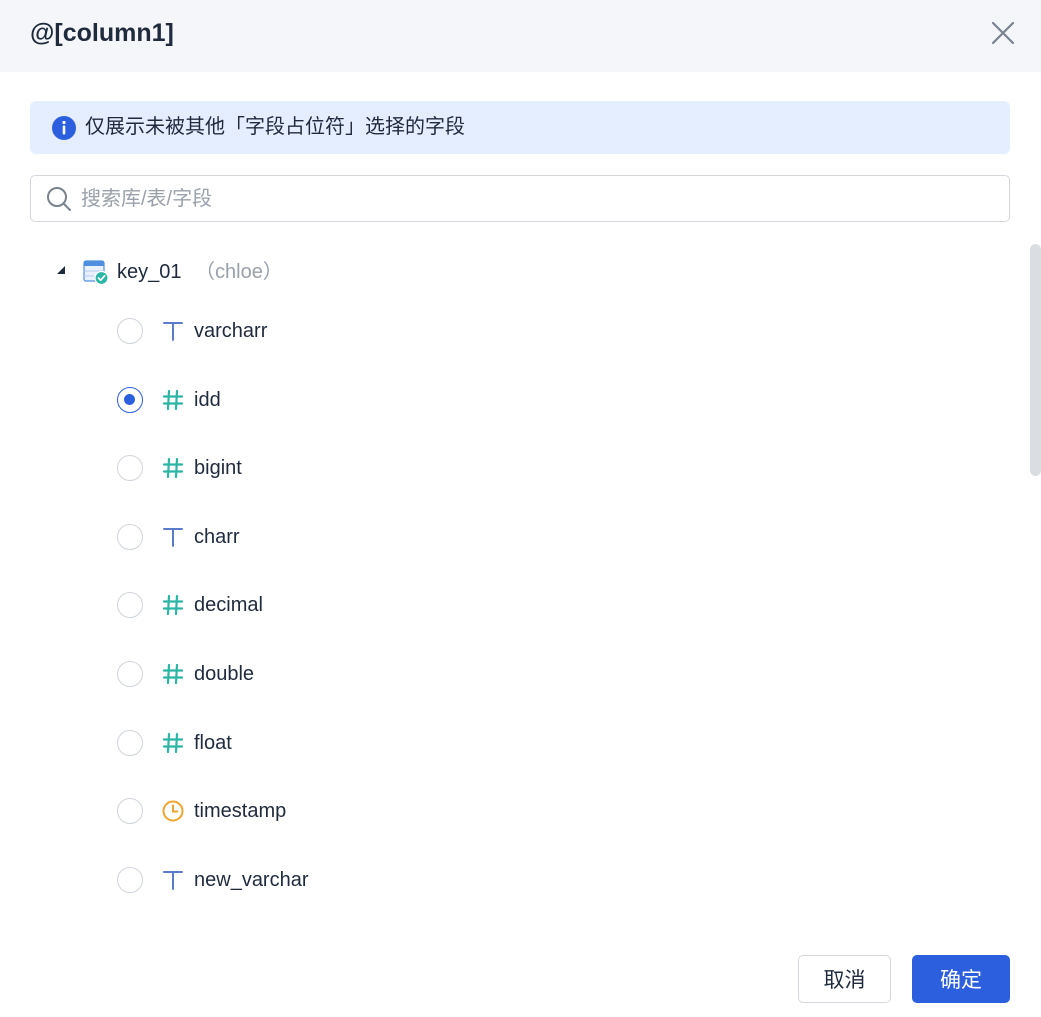  What do you see at coordinates (500, 675) in the screenshot?
I see `field-row: double` at bounding box center [500, 675].